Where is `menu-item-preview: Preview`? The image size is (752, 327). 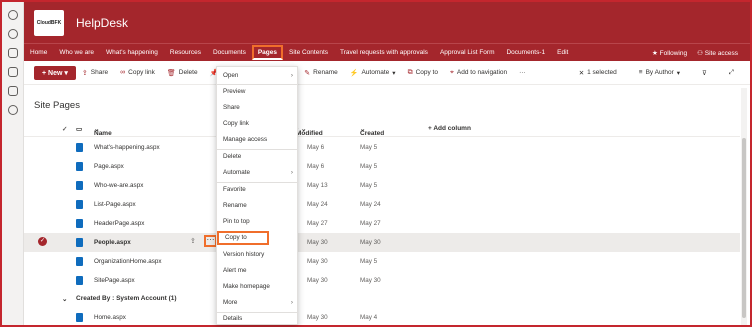
menu-item-preview: Preview is located at coordinates (257, 92).